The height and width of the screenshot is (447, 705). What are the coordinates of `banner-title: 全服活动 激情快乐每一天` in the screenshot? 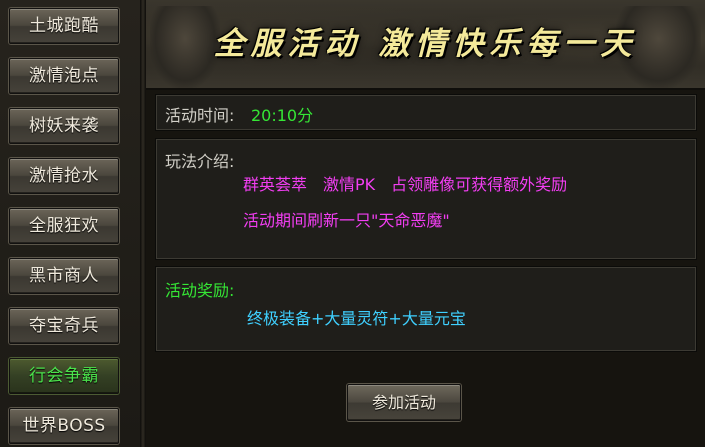 It's located at (425, 44).